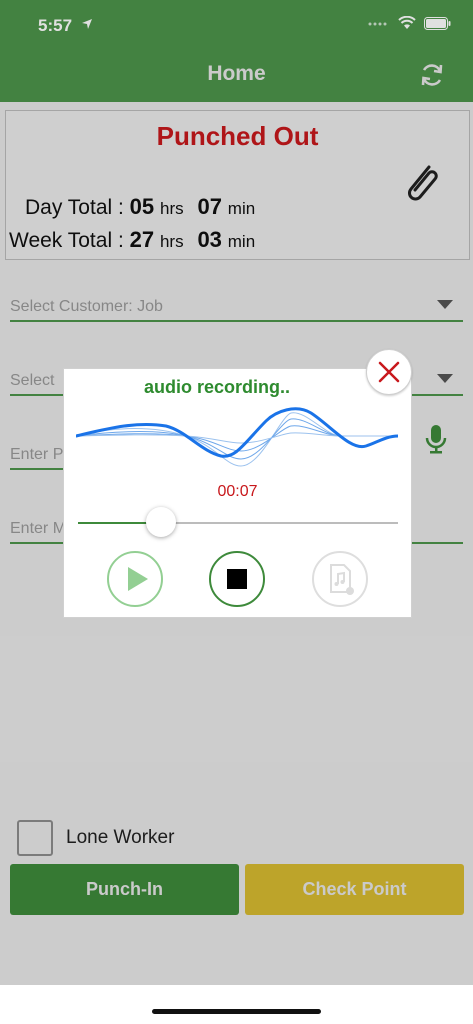 This screenshot has height=1024, width=473. I want to click on stop-button, so click(237, 579).